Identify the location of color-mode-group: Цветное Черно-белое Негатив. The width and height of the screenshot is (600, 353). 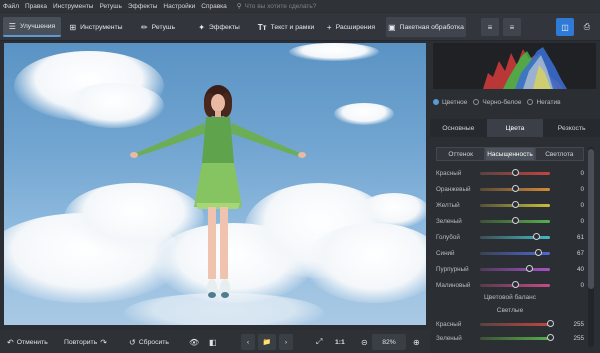
(515, 102).